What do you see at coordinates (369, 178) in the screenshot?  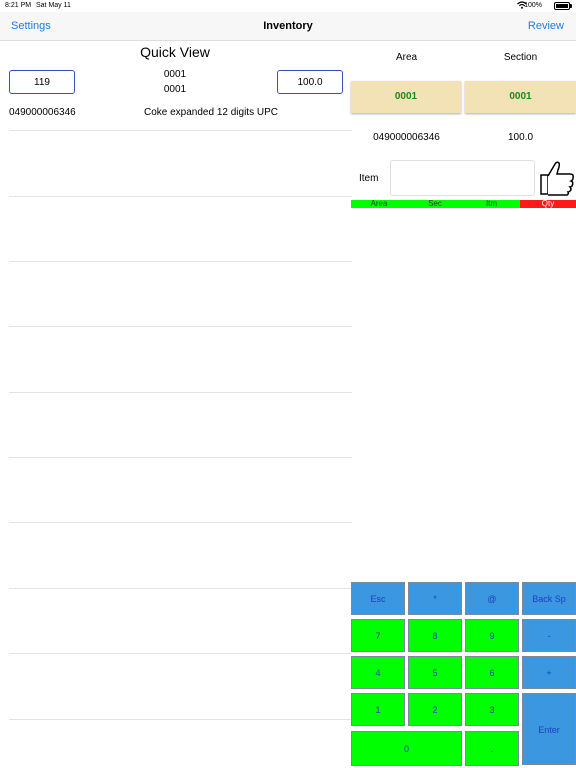 I see `item-label: Item` at bounding box center [369, 178].